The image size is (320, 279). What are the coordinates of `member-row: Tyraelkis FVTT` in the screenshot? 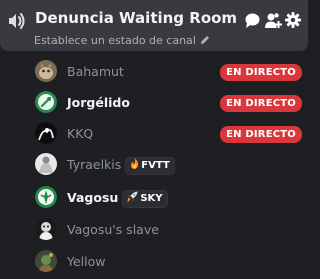 It's located at (170, 165).